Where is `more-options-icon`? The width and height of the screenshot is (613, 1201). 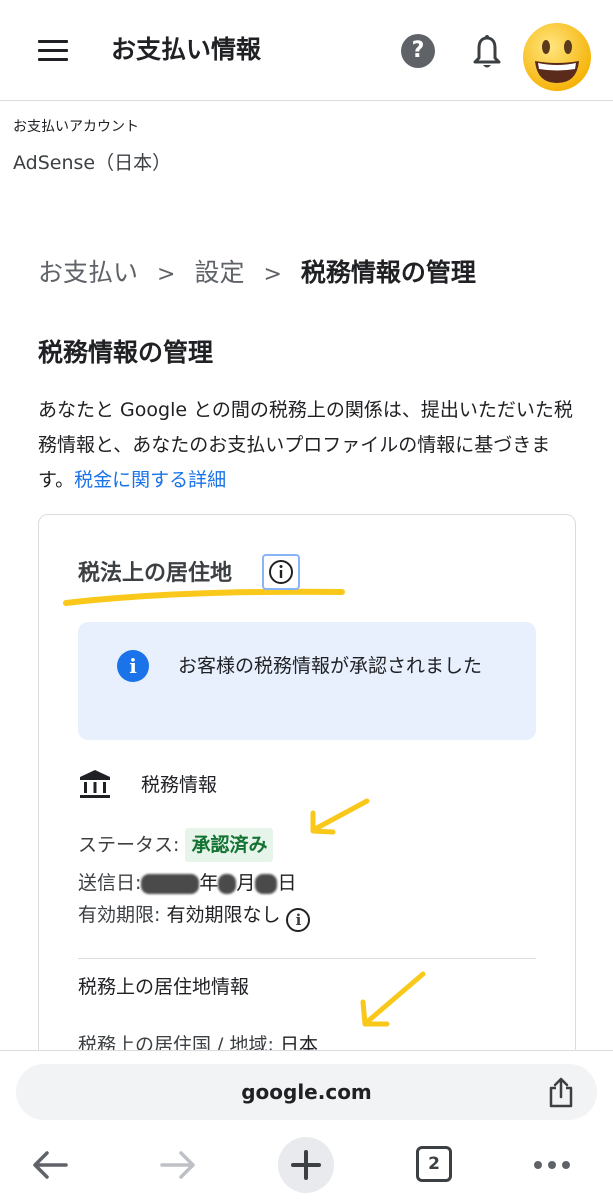 more-options-icon is located at coordinates (552, 1165).